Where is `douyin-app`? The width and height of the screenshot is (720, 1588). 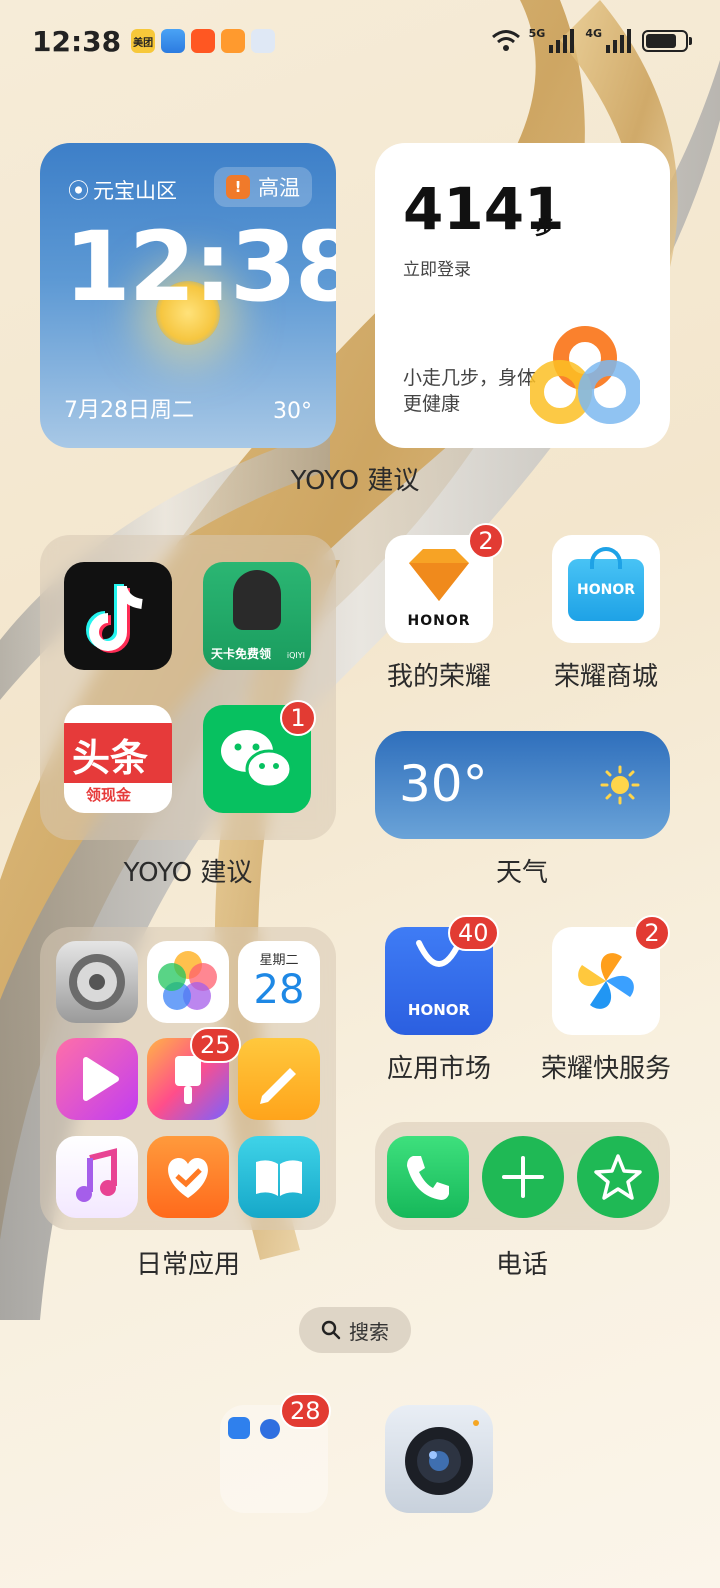
douyin-app is located at coordinates (118, 616).